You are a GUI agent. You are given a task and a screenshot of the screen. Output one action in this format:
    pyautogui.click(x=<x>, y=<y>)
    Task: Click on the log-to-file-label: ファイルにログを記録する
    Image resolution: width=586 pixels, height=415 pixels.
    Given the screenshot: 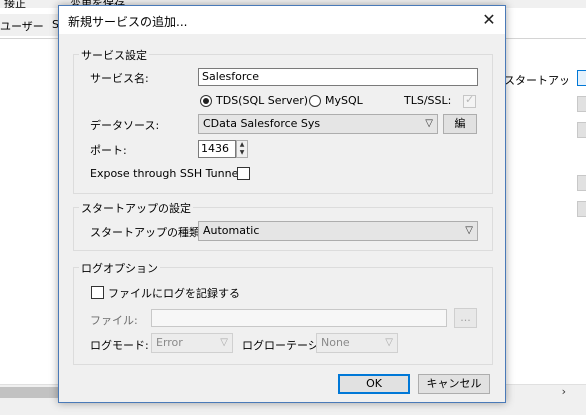 What is the action you would take?
    pyautogui.click(x=174, y=293)
    